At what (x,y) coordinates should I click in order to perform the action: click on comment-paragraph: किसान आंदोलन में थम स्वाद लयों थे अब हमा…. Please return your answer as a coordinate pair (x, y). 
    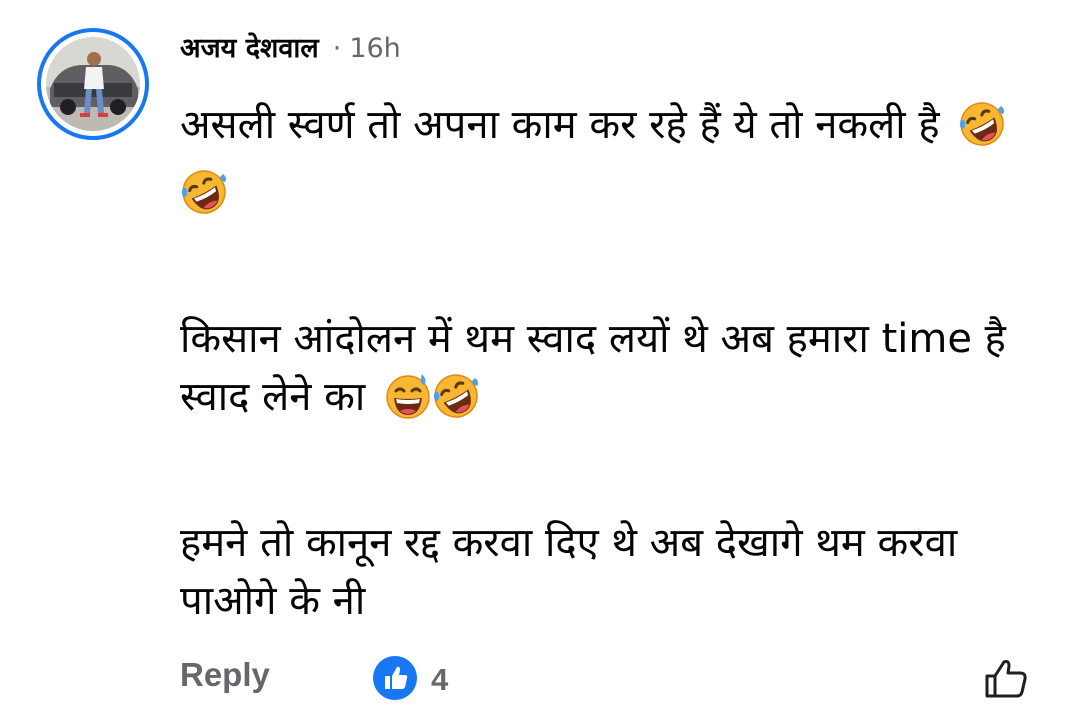
    Looking at the image, I should click on (615, 373).